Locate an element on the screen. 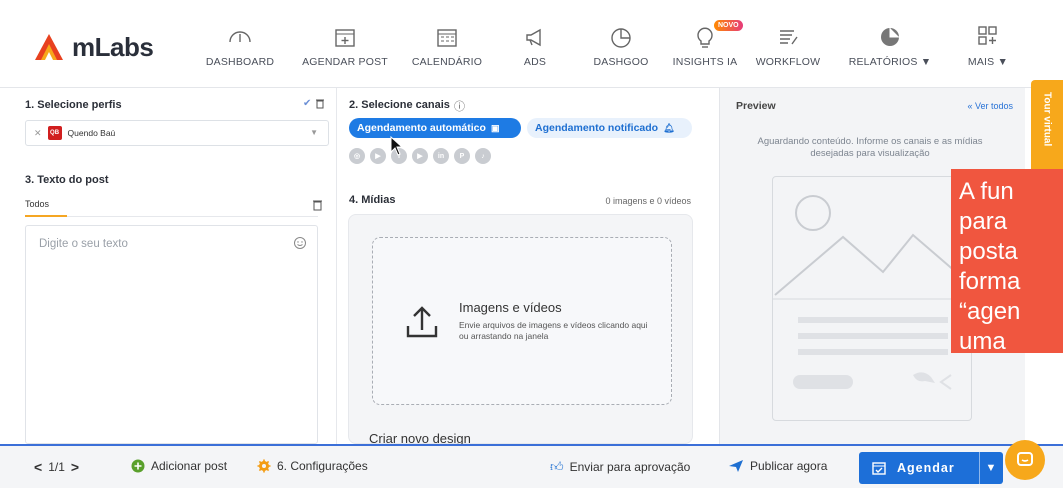 This screenshot has width=1063, height=488. agendar-button: Agendar ▼ is located at coordinates (931, 468).